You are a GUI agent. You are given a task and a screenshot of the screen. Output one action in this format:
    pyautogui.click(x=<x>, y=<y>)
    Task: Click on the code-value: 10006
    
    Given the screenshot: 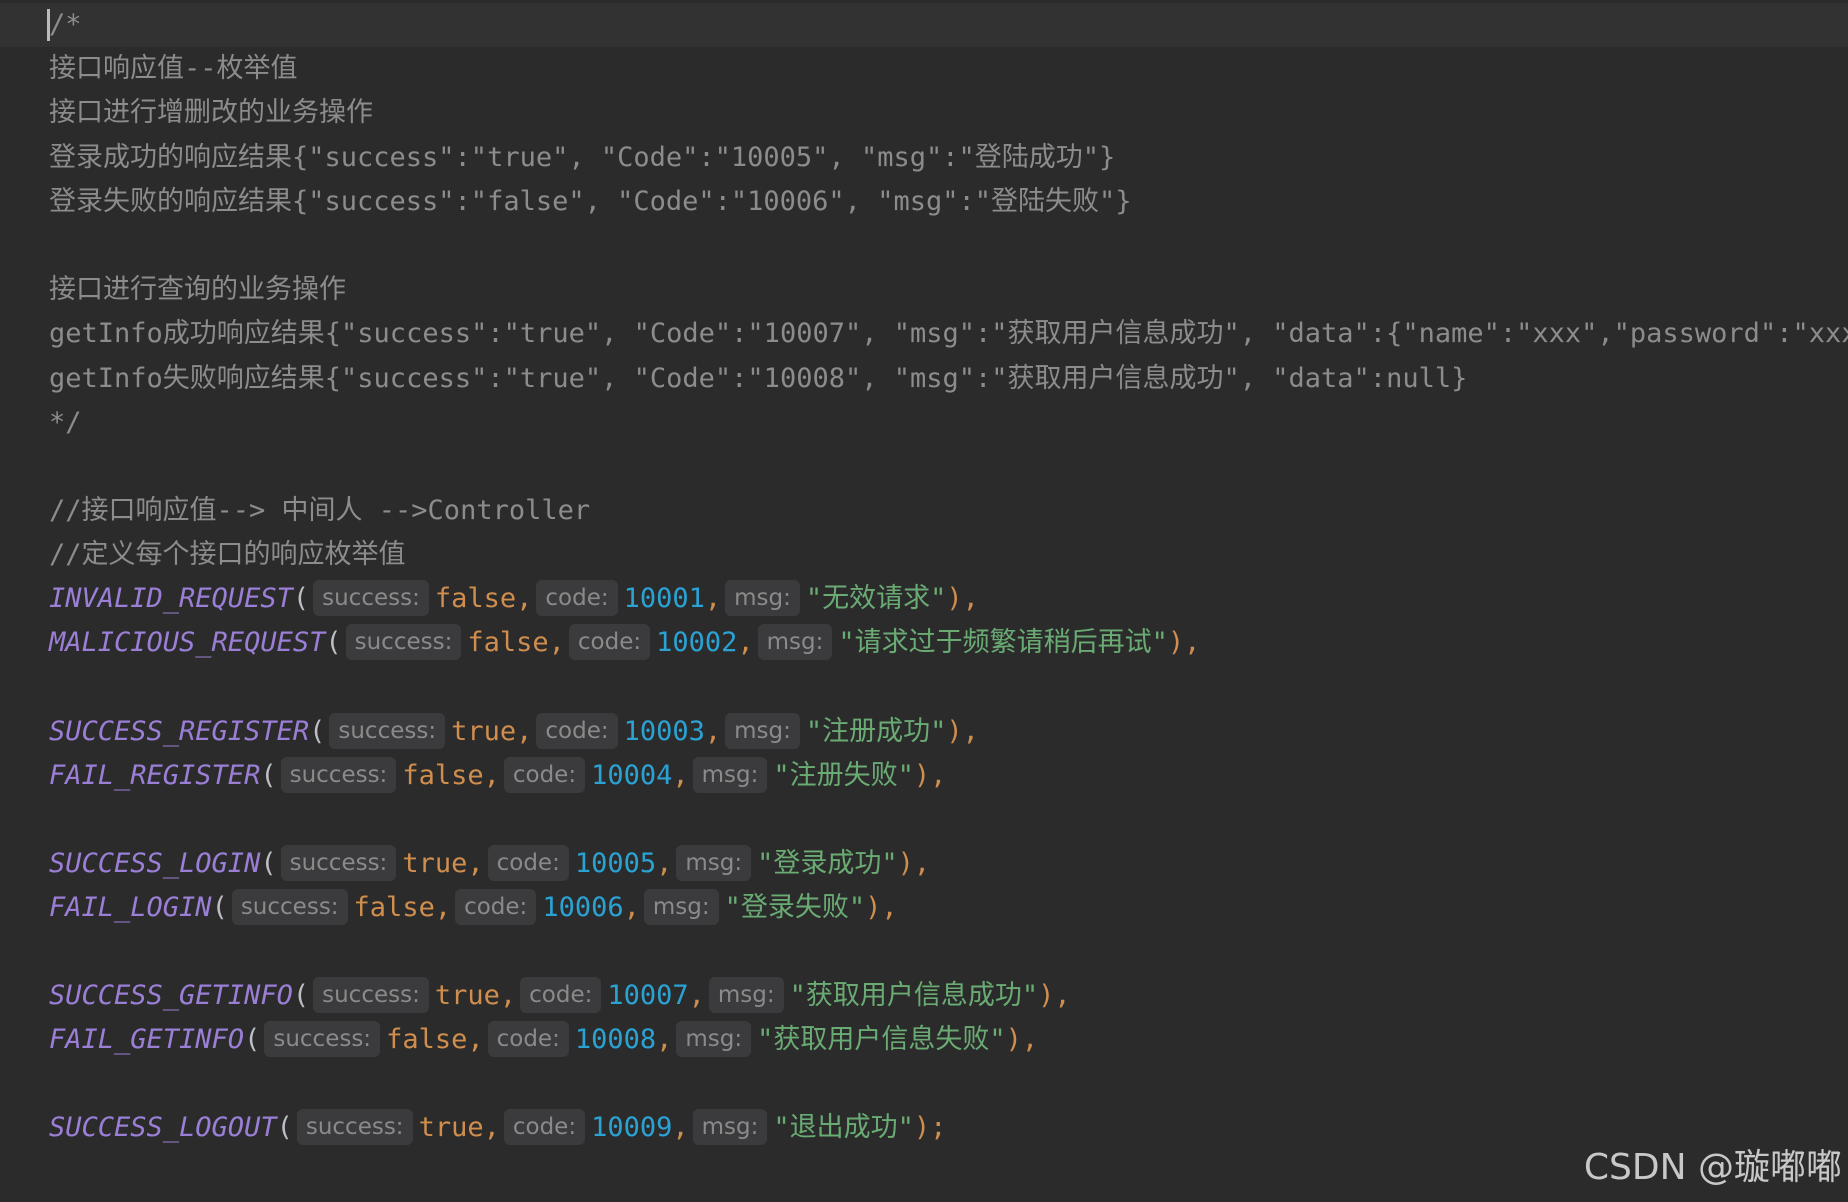 What is the action you would take?
    pyautogui.click(x=583, y=907)
    